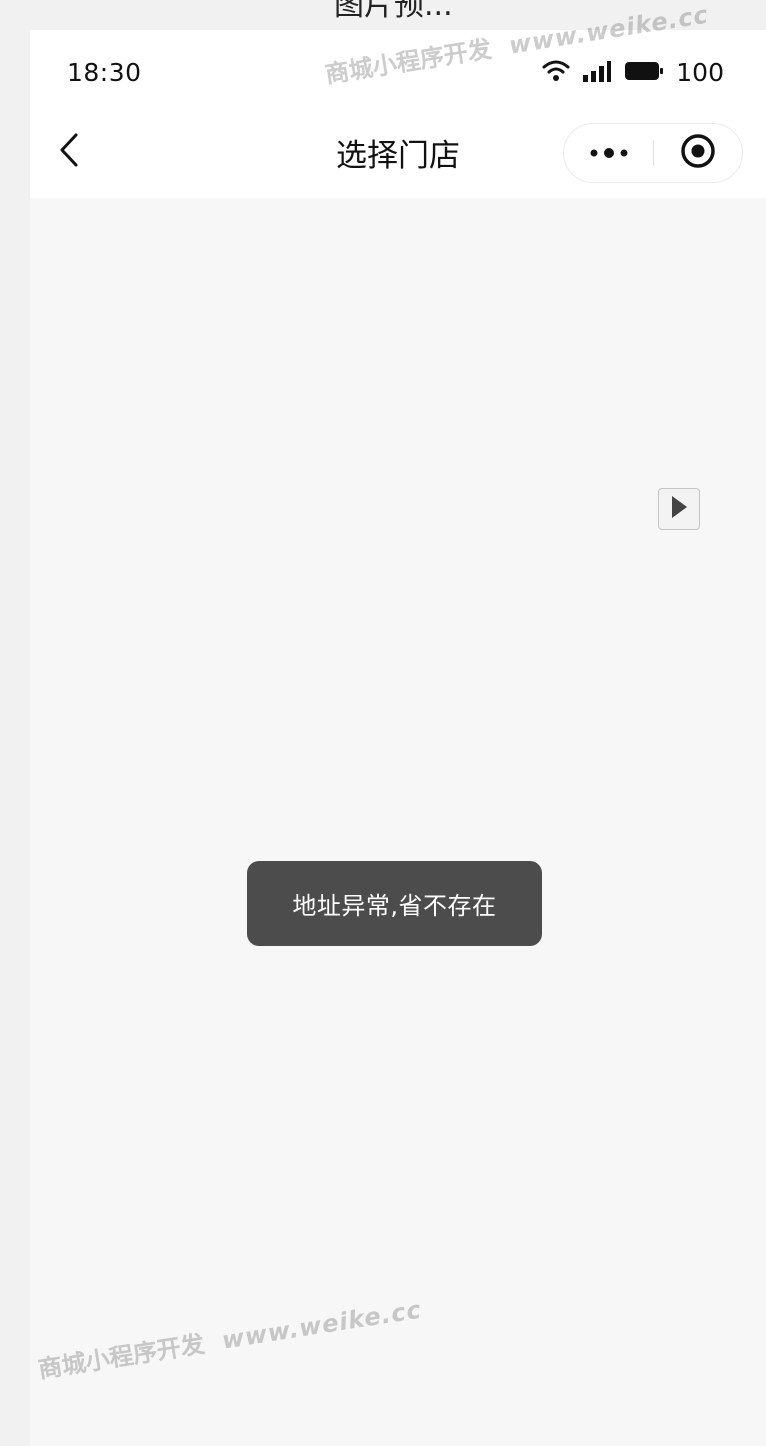  Describe the element at coordinates (398, 114) in the screenshot. I see `header: 18:30 100 选择门店` at that location.